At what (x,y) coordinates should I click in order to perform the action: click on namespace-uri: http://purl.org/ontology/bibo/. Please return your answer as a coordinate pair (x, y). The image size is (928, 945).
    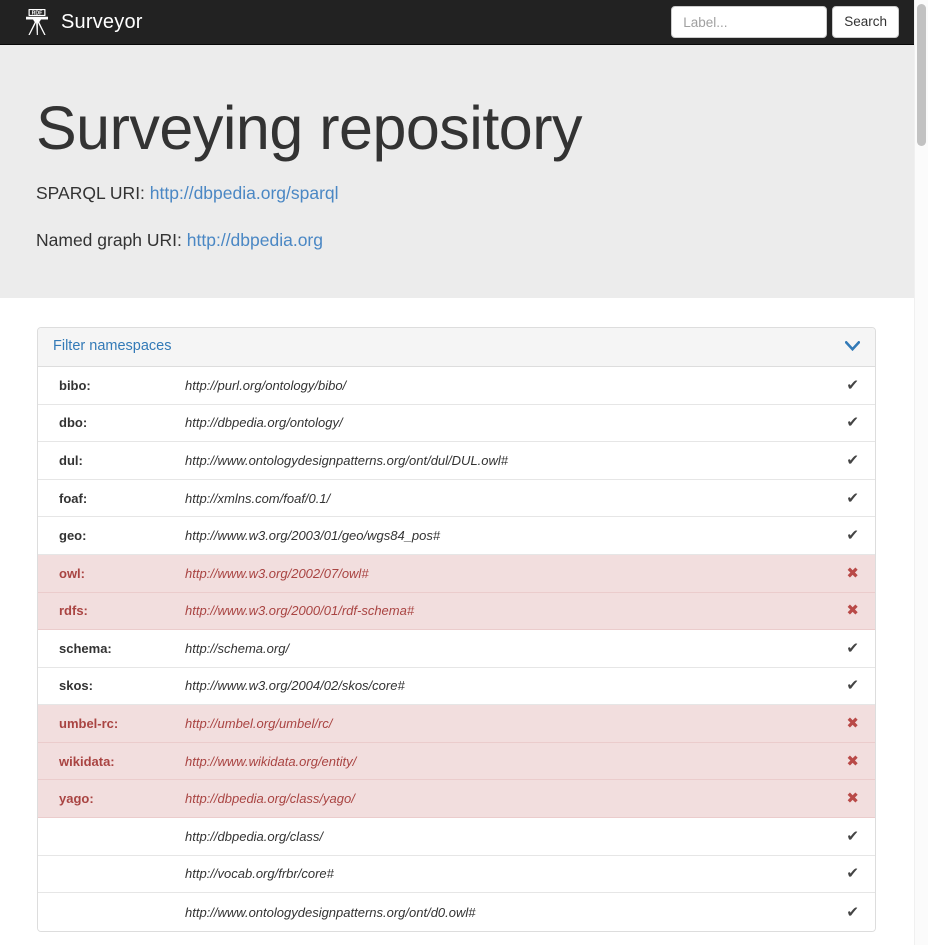
    Looking at the image, I should click on (266, 385).